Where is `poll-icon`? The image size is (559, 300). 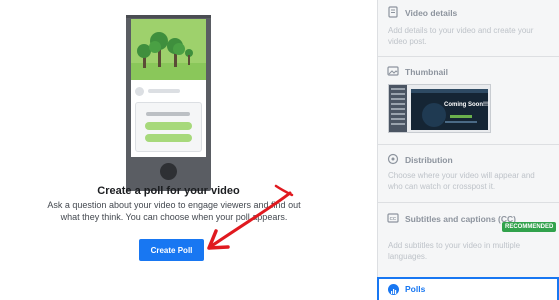
poll-icon is located at coordinates (393, 289).